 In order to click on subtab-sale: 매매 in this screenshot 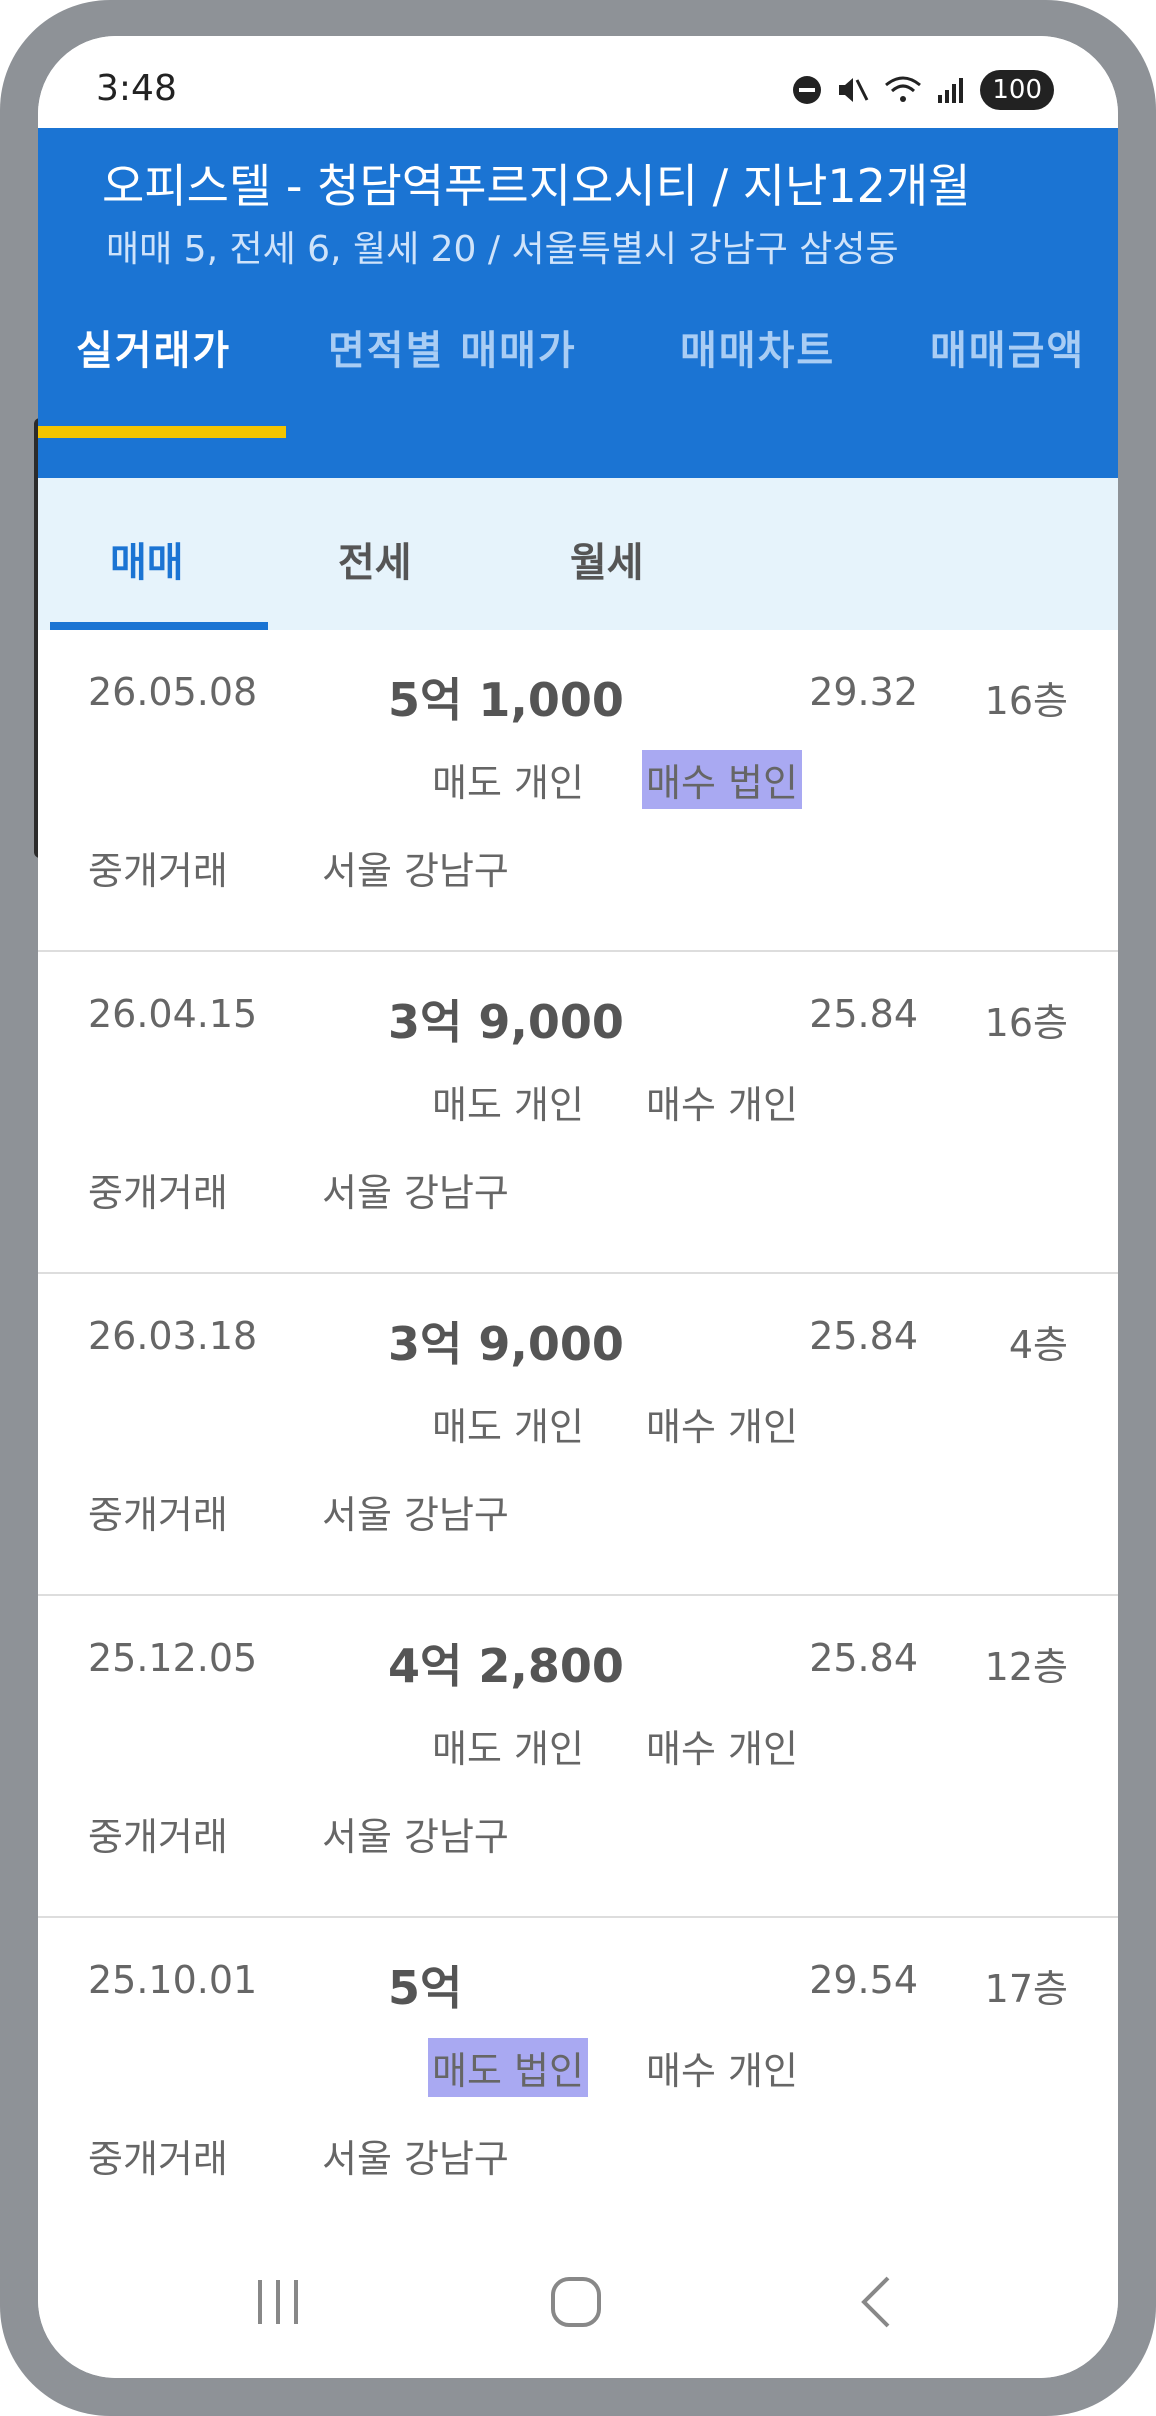, I will do `click(147, 559)`.